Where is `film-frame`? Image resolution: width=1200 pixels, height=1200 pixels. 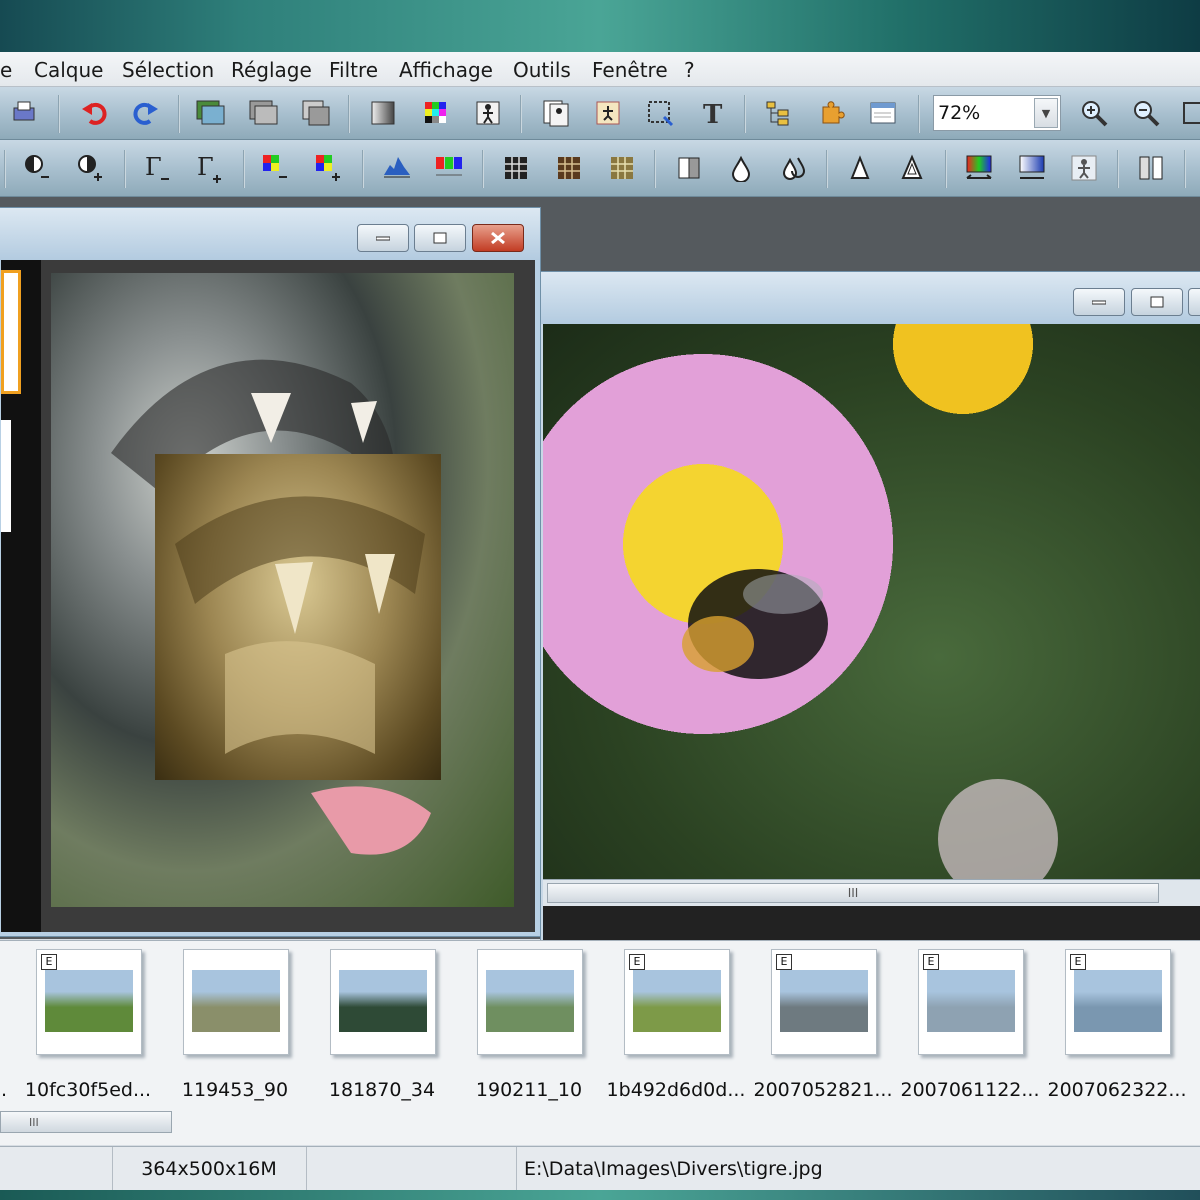 film-frame is located at coordinates (11, 332).